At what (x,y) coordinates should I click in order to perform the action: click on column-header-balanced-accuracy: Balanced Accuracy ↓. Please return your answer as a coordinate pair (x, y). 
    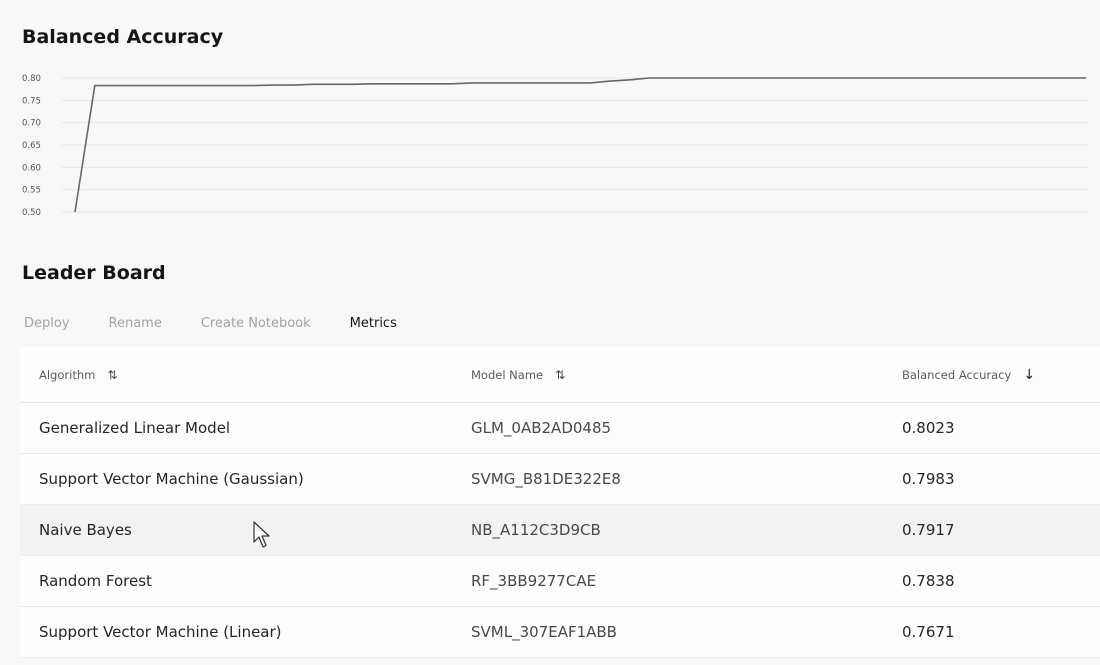
    Looking at the image, I should click on (968, 374).